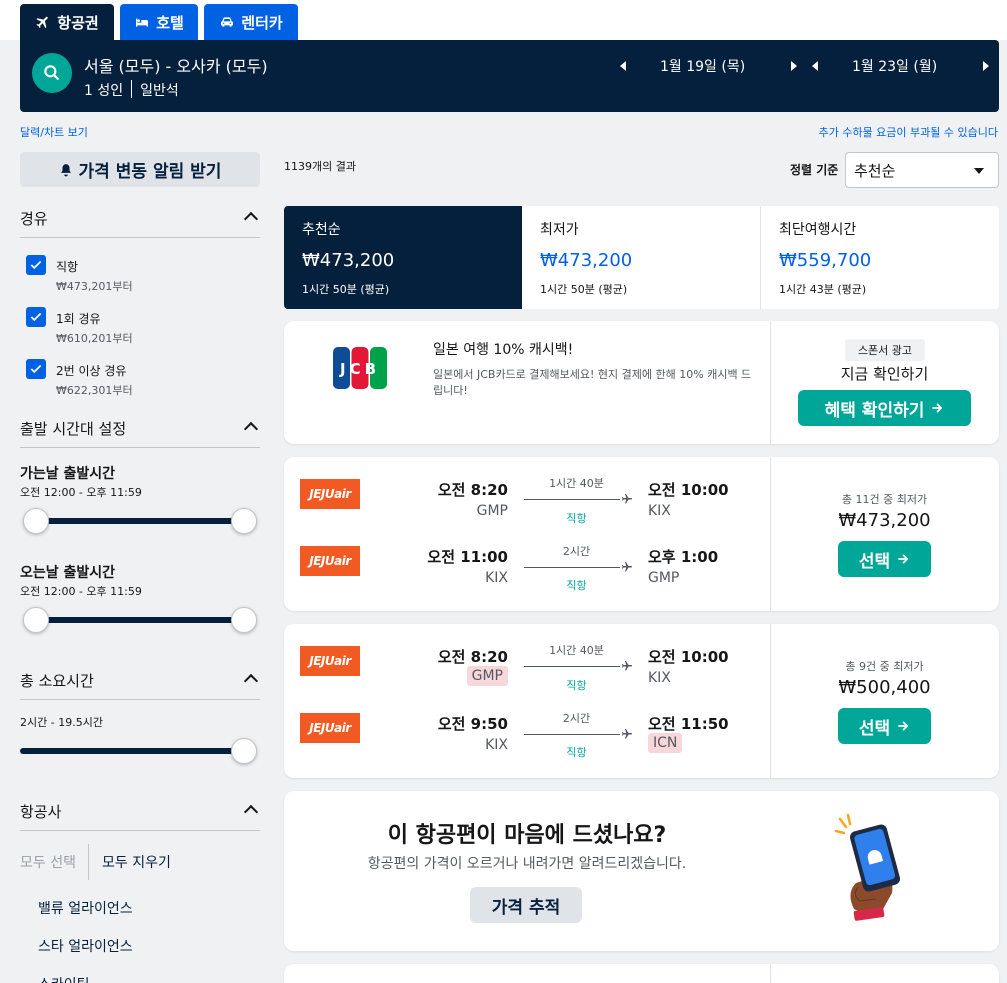  Describe the element at coordinates (815, 66) in the screenshot. I see `prev-return-date-button` at that location.